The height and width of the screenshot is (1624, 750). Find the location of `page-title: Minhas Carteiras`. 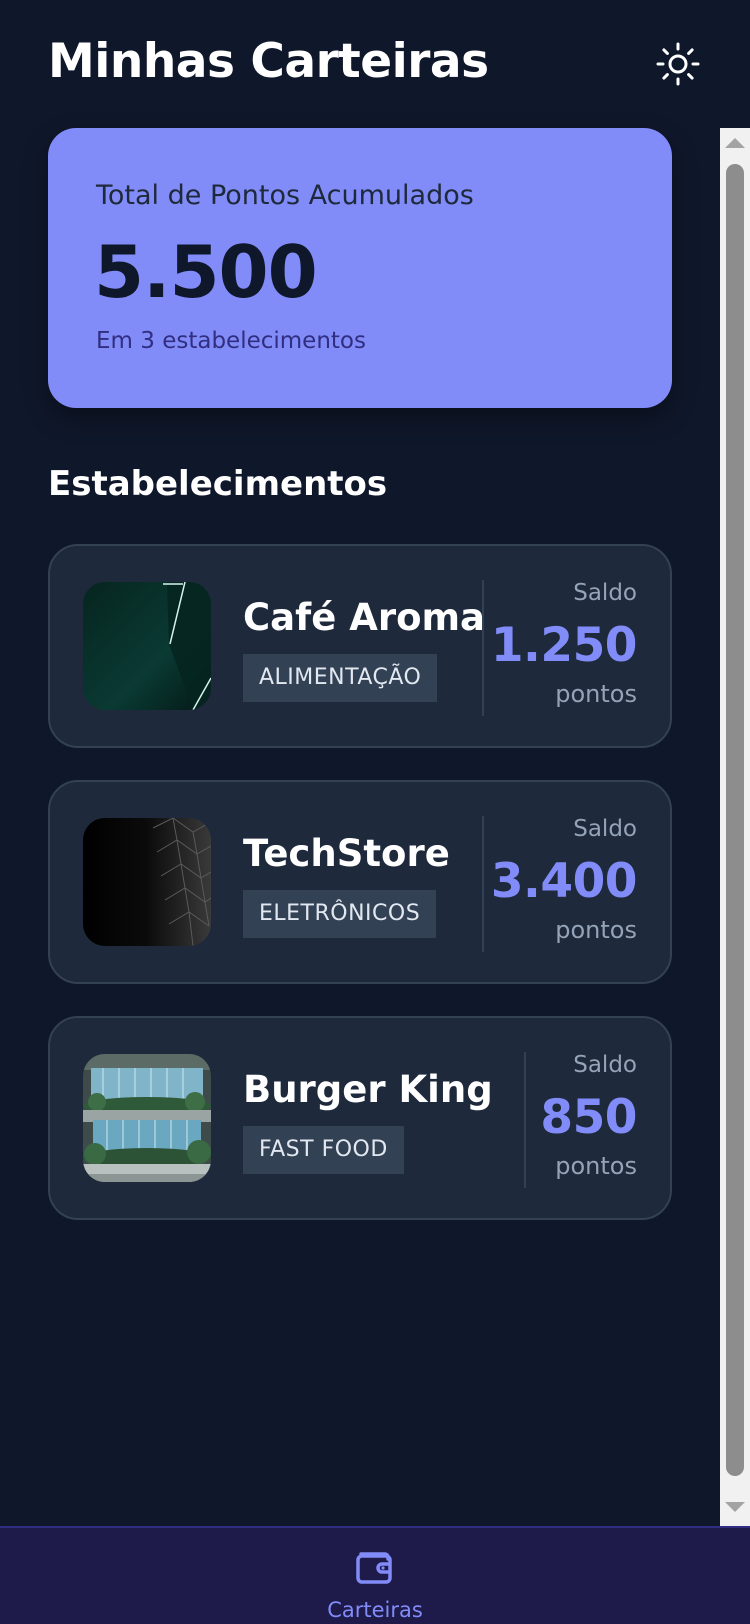

page-title: Minhas Carteiras is located at coordinates (268, 61).